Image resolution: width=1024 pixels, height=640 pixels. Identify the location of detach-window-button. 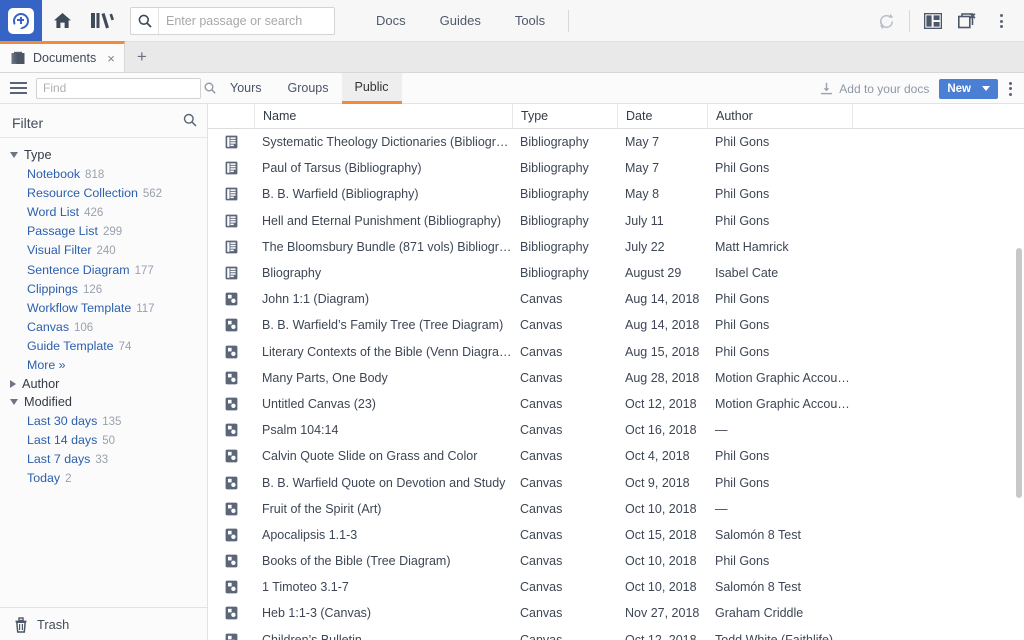
(967, 21).